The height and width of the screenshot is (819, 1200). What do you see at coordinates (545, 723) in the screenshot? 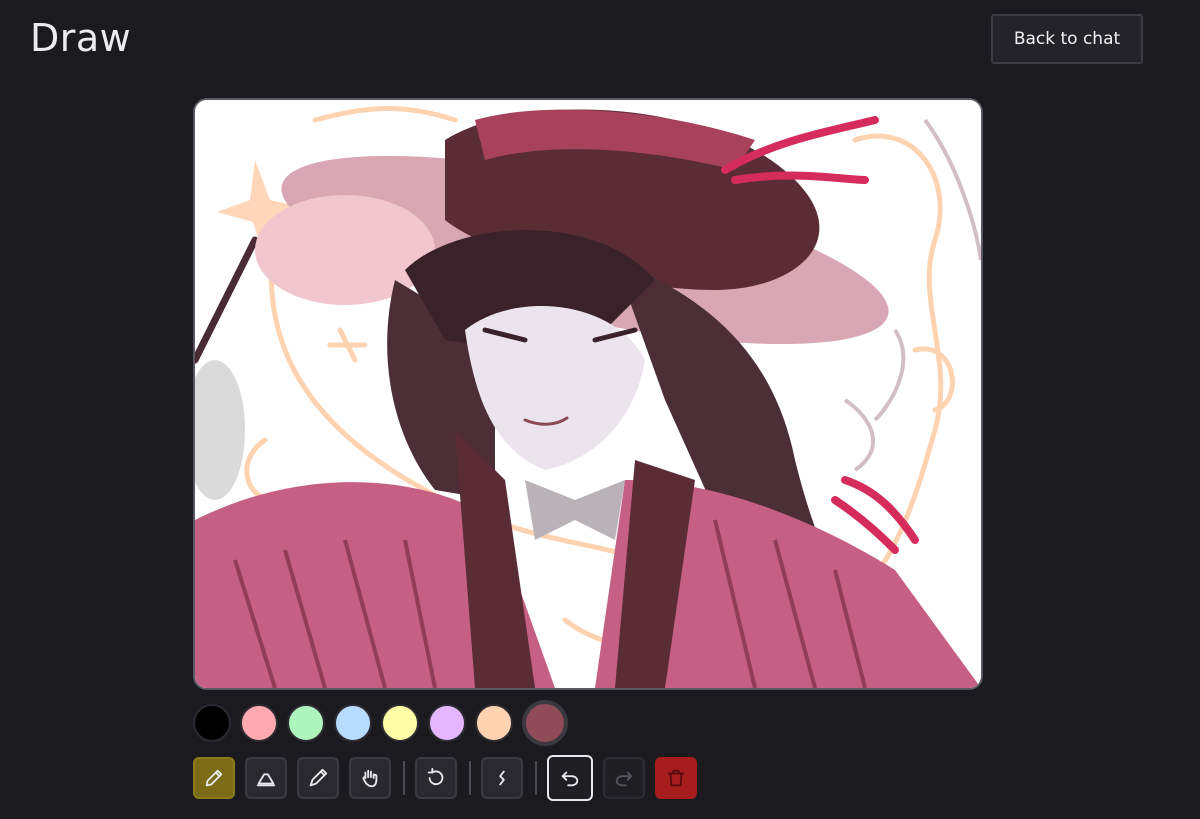
I see `color-swatch-maroon` at bounding box center [545, 723].